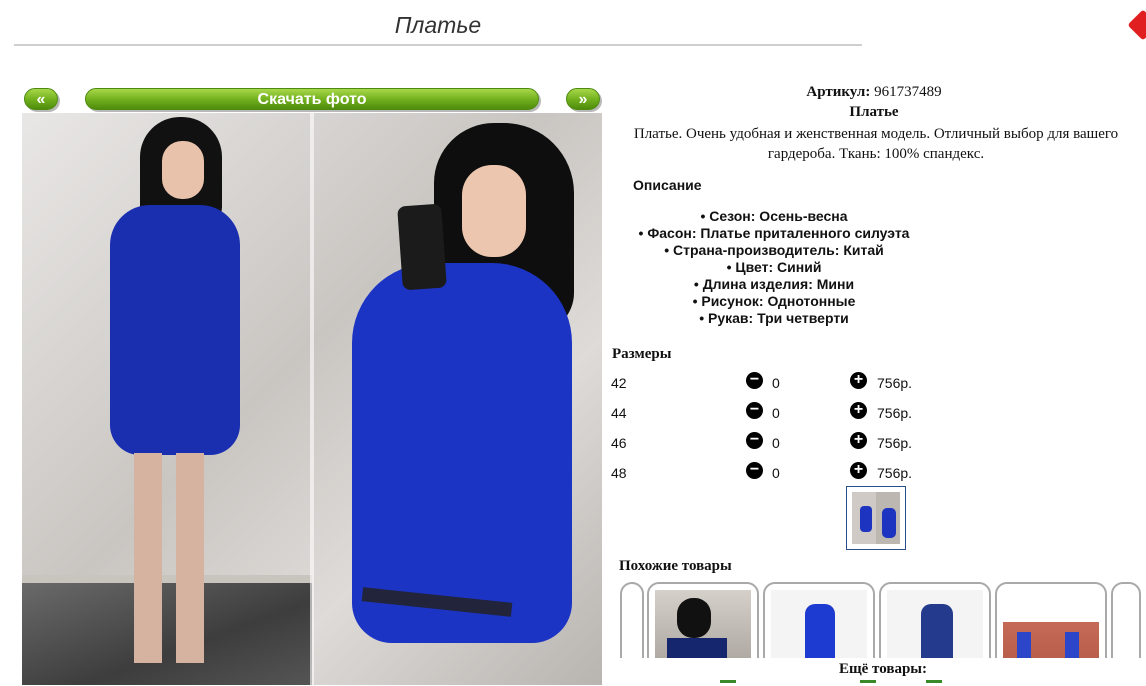  I want to click on size-label: 42, so click(619, 383).